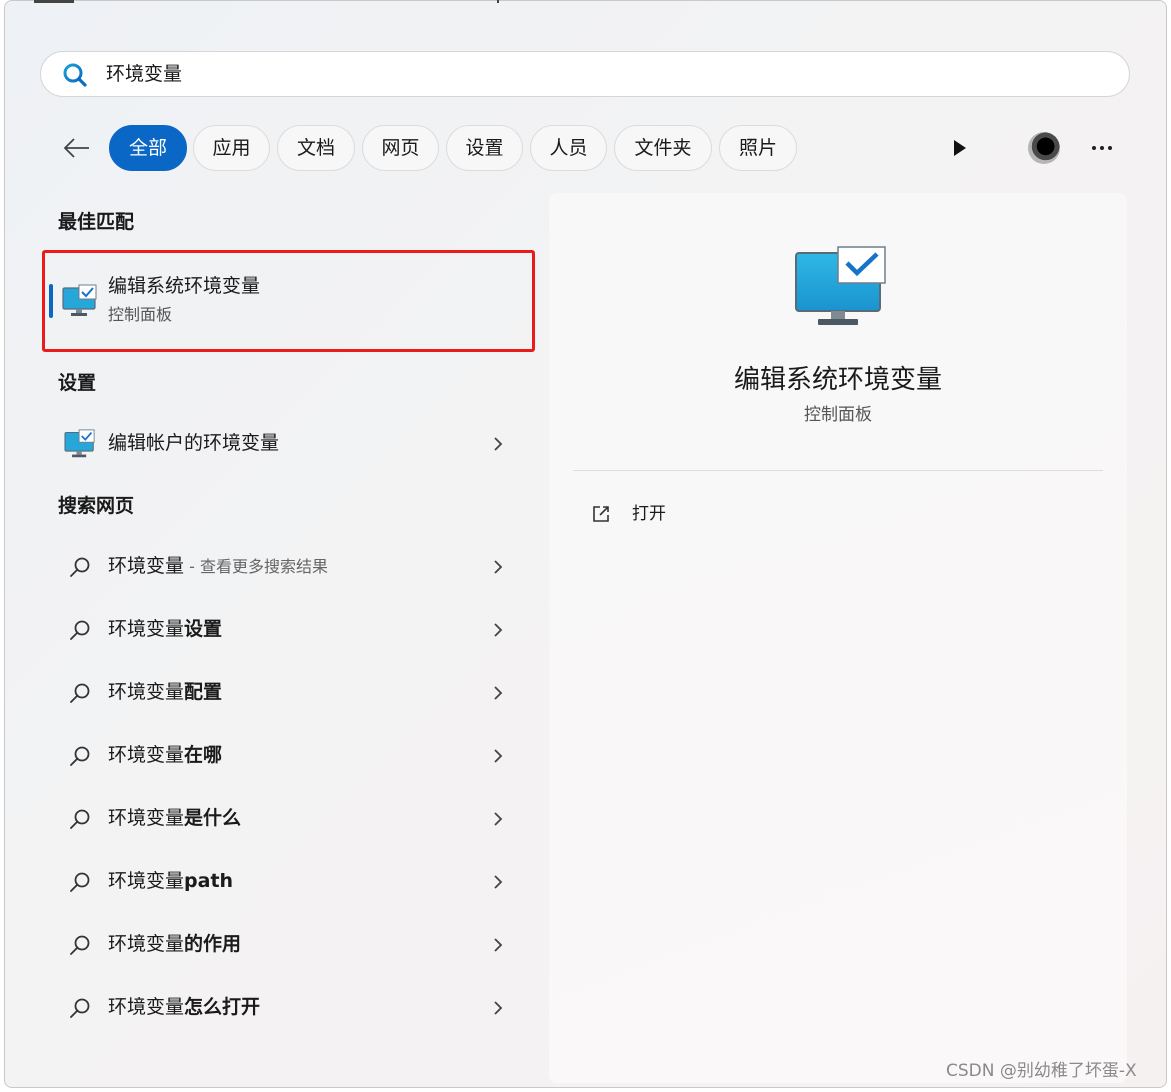 This screenshot has height=1092, width=1171. Describe the element at coordinates (585, 74) in the screenshot. I see `search-input` at that location.